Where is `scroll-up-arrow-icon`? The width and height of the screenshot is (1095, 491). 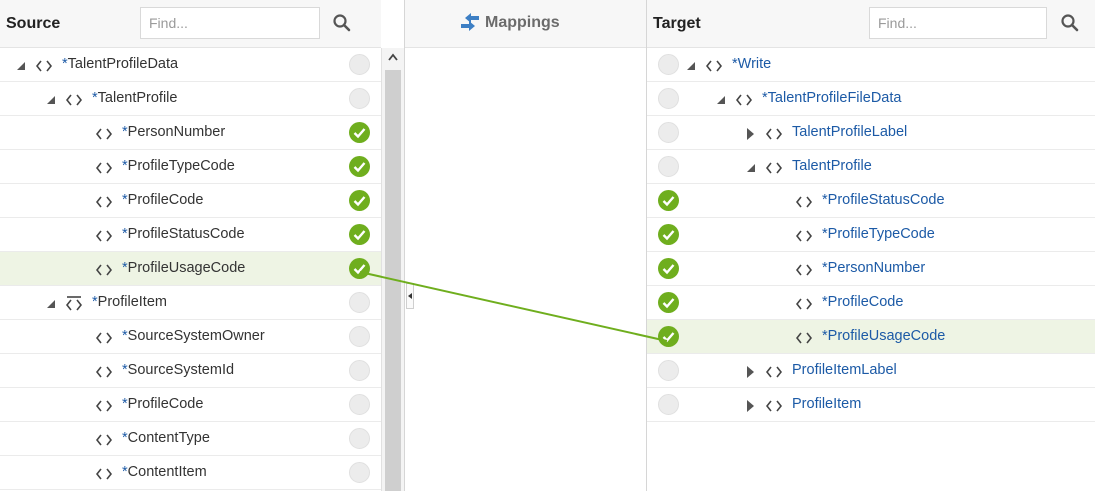 scroll-up-arrow-icon is located at coordinates (393, 58).